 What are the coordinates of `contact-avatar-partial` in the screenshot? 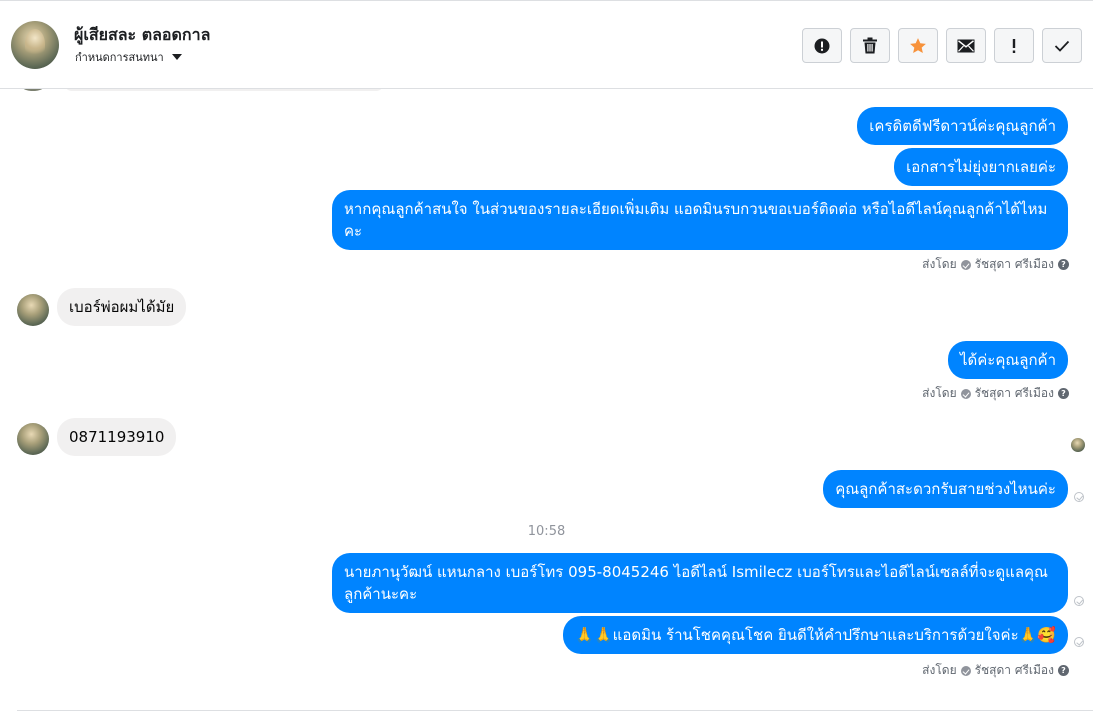 It's located at (33, 90).